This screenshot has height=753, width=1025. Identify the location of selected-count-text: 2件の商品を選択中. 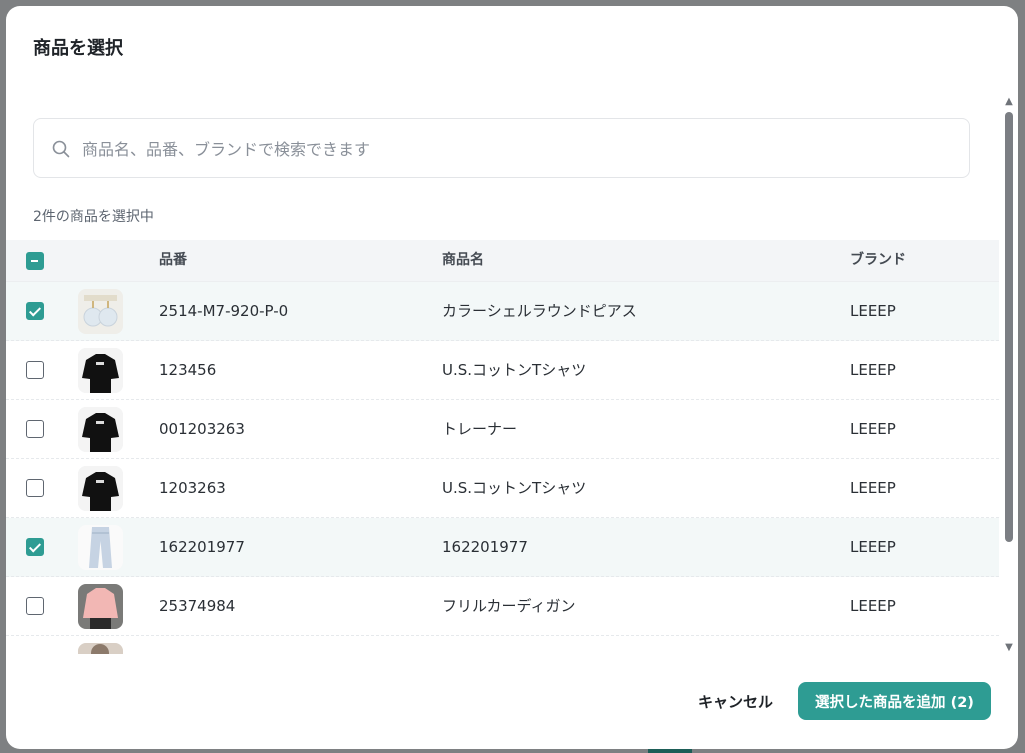
(93, 217).